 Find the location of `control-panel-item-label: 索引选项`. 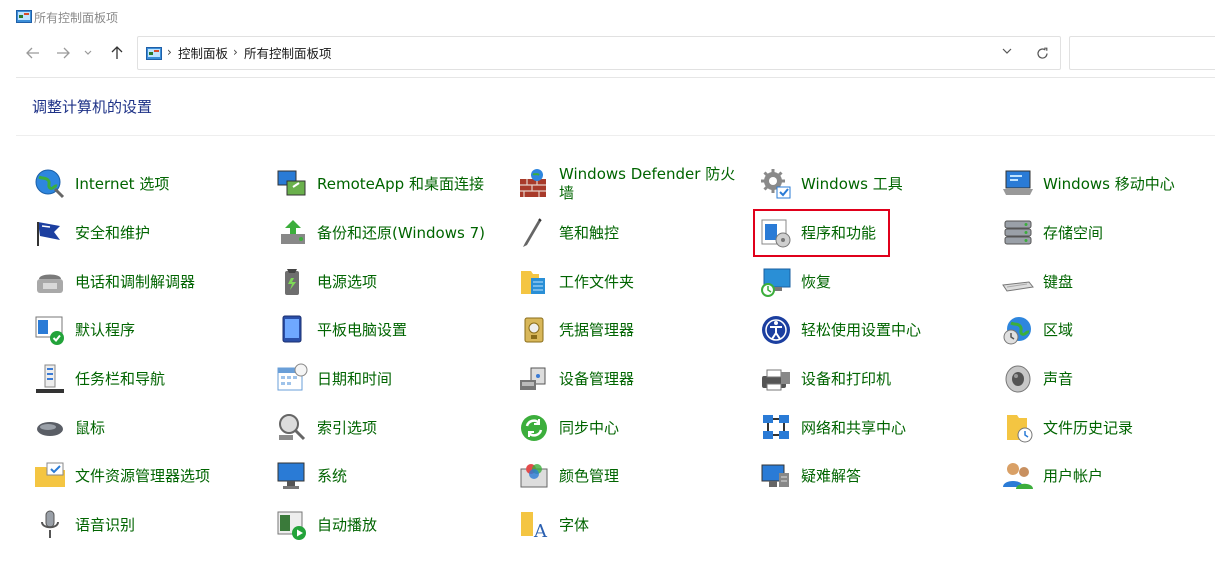

control-panel-item-label: 索引选项 is located at coordinates (347, 428).